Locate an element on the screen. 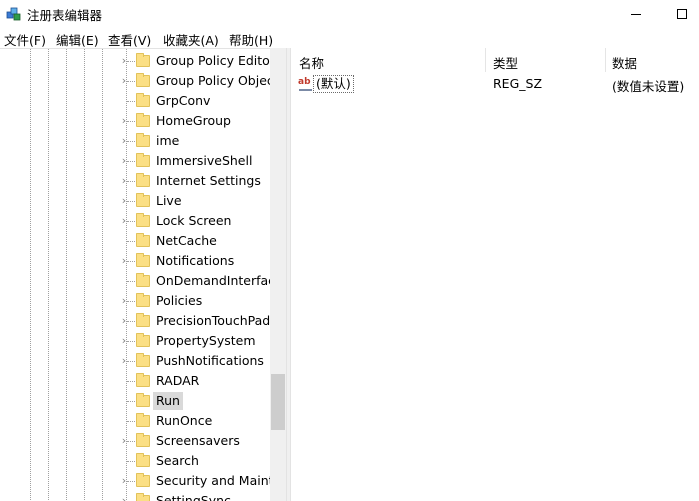  tree-item: › ImmersiveShell is located at coordinates (194, 161).